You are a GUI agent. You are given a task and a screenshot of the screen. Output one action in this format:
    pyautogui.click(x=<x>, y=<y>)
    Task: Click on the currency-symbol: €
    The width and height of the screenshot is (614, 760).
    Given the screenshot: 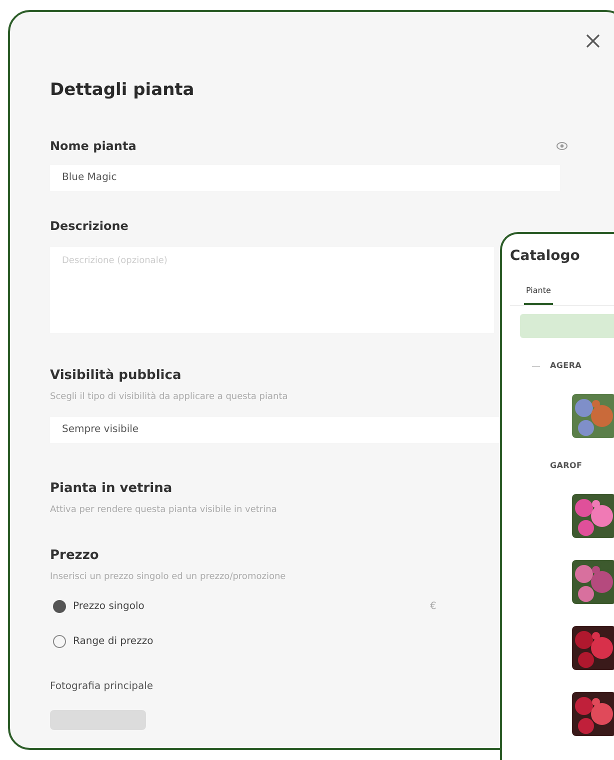 What is the action you would take?
    pyautogui.click(x=433, y=607)
    